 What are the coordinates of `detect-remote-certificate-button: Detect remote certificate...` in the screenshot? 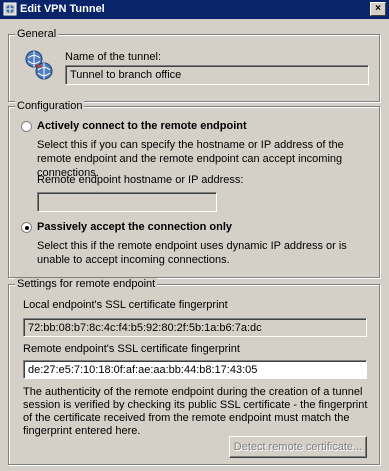 It's located at (298, 447).